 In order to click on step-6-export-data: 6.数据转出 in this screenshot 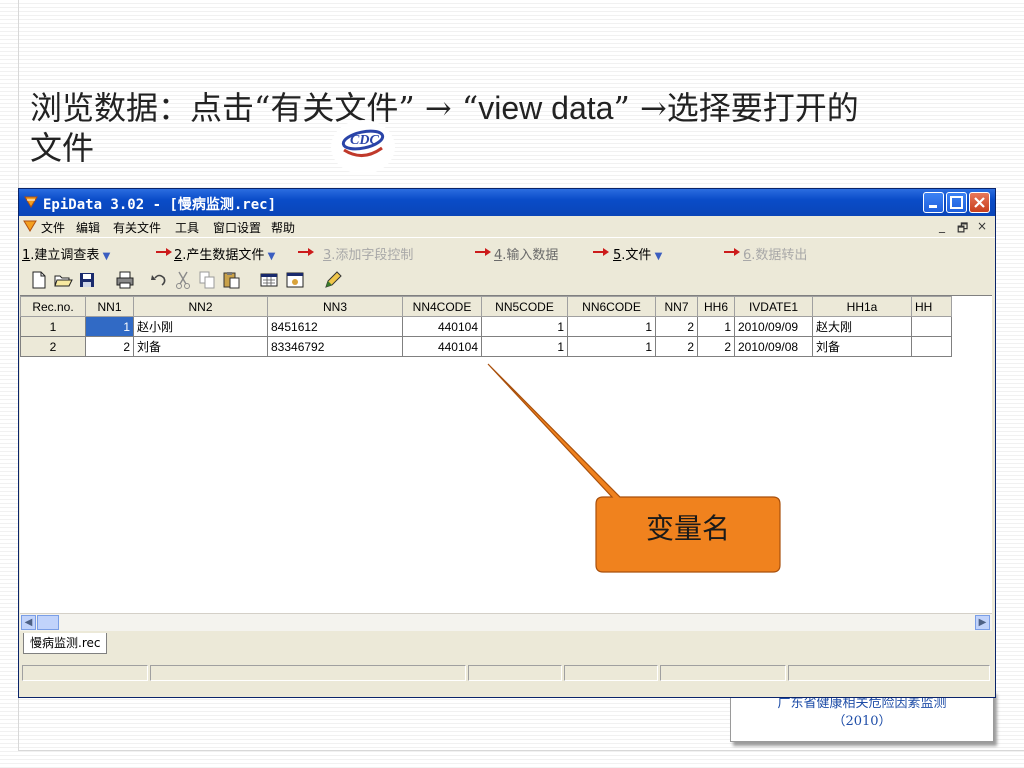, I will do `click(775, 253)`.